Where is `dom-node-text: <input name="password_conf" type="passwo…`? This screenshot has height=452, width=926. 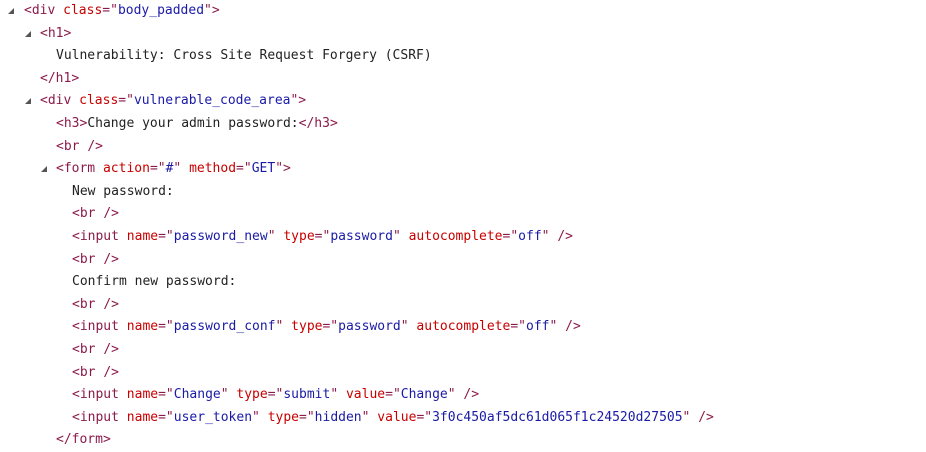
dom-node-text: <input name="password_conf" type="passwo… is located at coordinates (326, 327).